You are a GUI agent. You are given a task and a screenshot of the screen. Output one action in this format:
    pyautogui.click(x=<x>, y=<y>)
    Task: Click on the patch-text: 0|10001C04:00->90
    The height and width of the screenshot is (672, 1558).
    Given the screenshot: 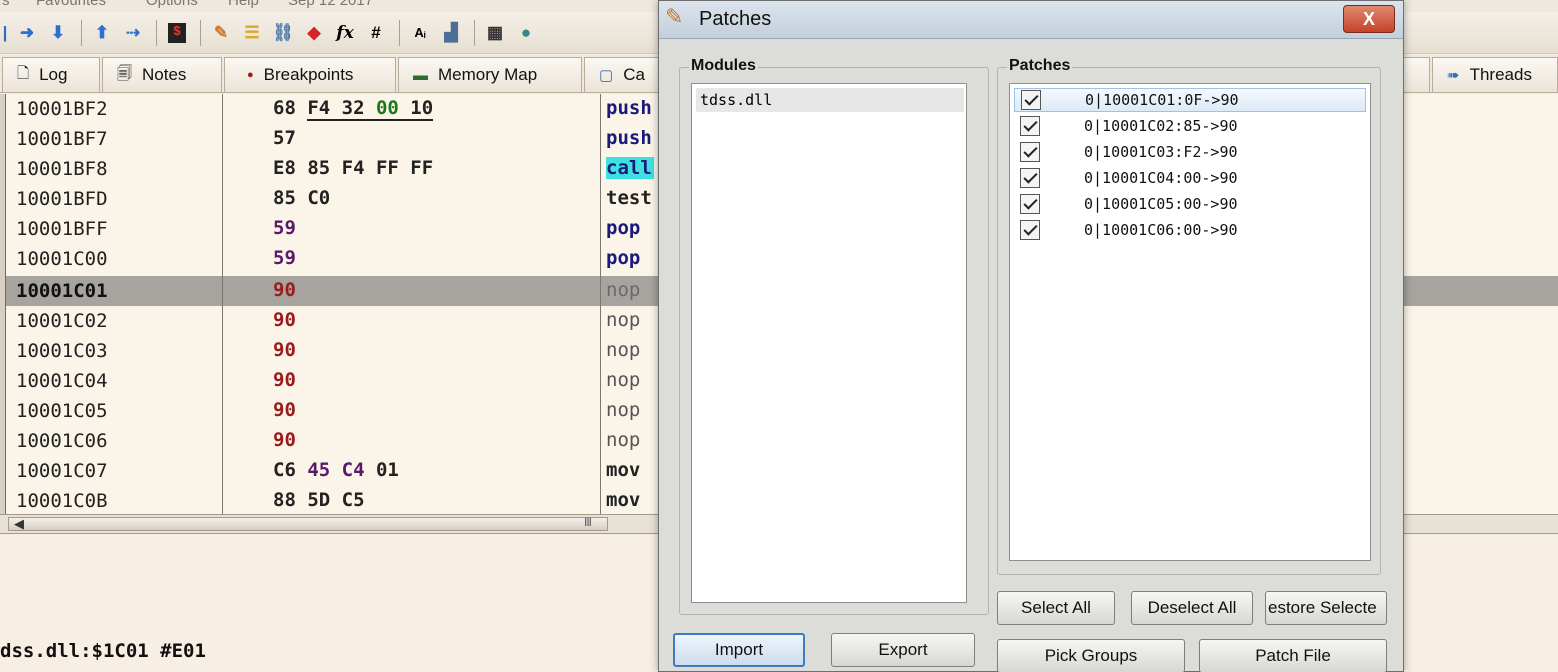 What is the action you would take?
    pyautogui.click(x=1161, y=178)
    